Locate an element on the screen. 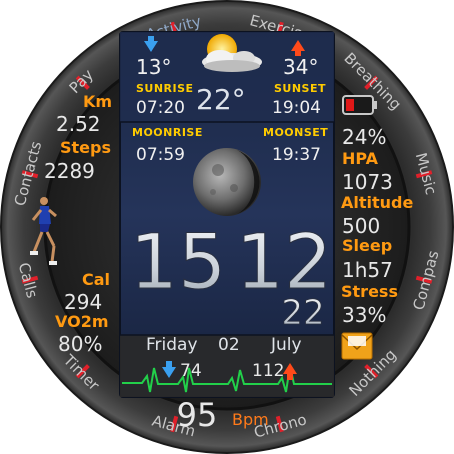  sleep-value: 1h57 is located at coordinates (367, 270).